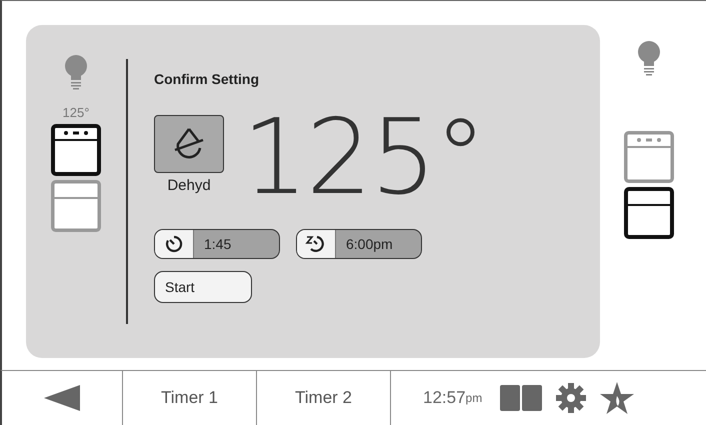  I want to click on clock-time: 12:57, so click(444, 398).